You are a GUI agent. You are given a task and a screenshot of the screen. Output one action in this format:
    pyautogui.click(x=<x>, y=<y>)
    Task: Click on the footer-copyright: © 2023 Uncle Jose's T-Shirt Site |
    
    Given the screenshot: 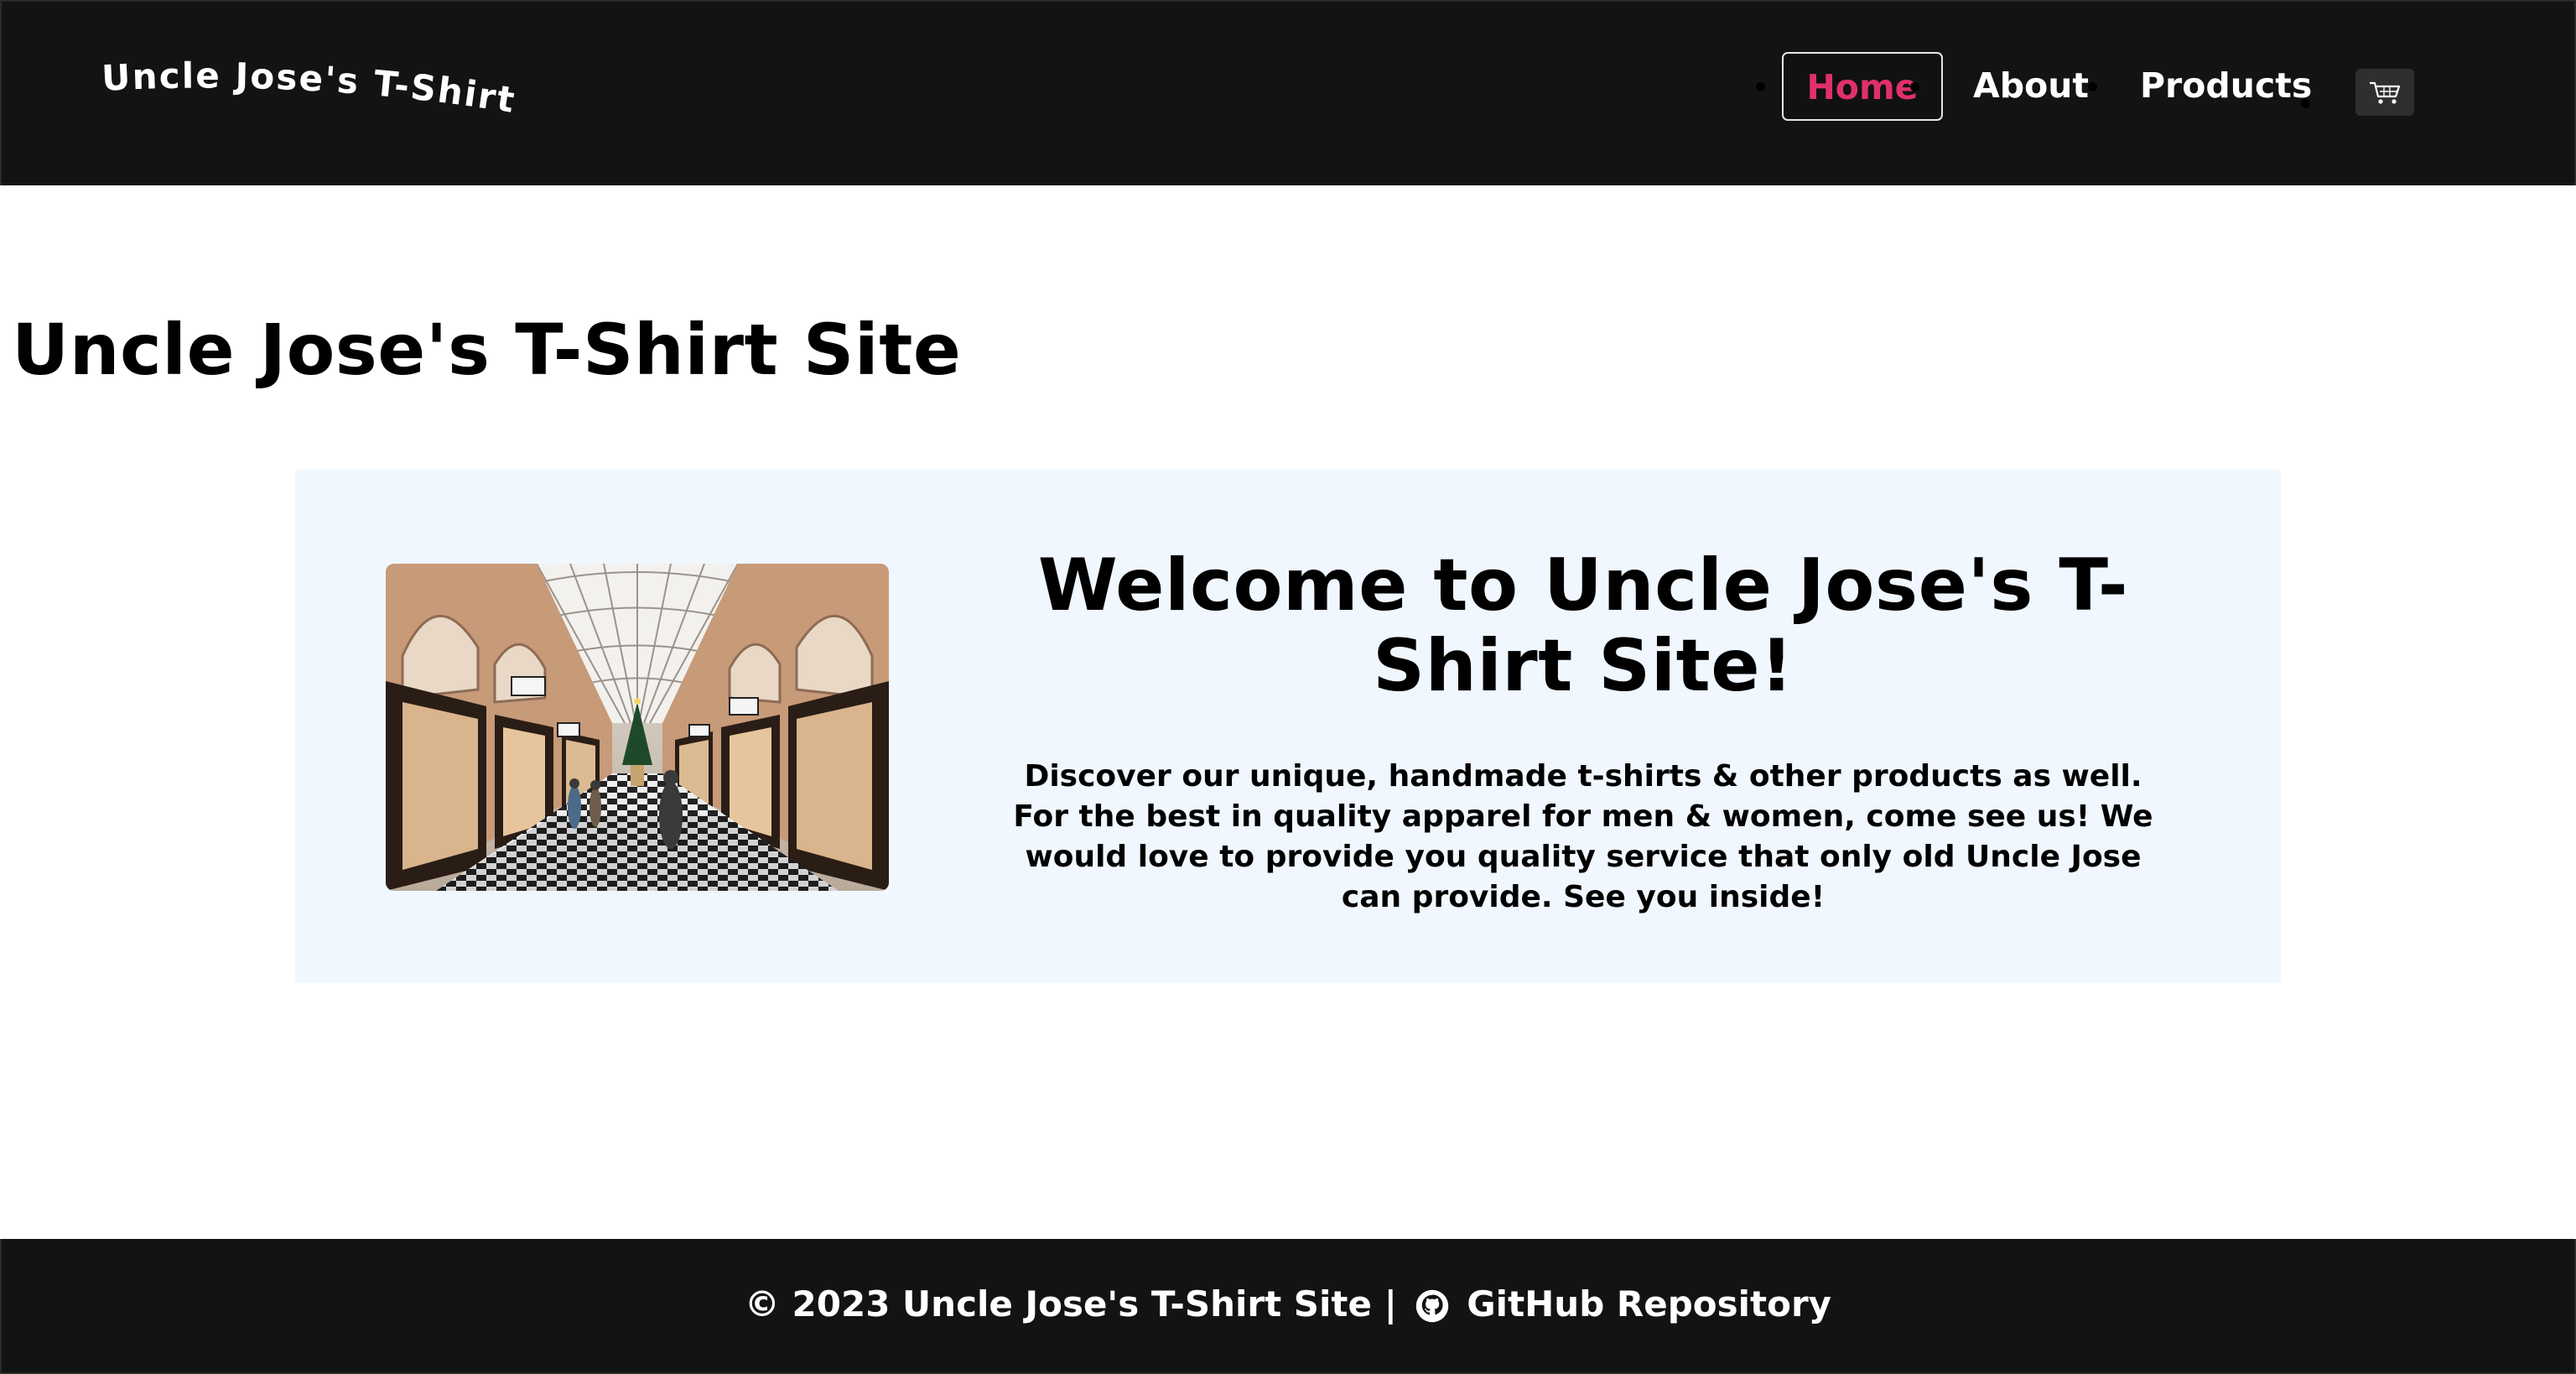 What is the action you would take?
    pyautogui.click(x=1070, y=1304)
    